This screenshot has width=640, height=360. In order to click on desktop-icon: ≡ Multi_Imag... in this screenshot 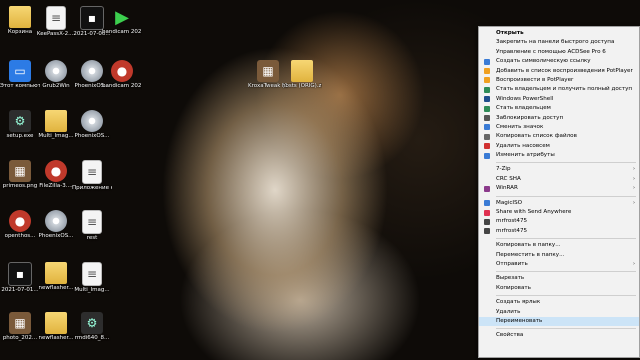, I will do `click(92, 278)`.